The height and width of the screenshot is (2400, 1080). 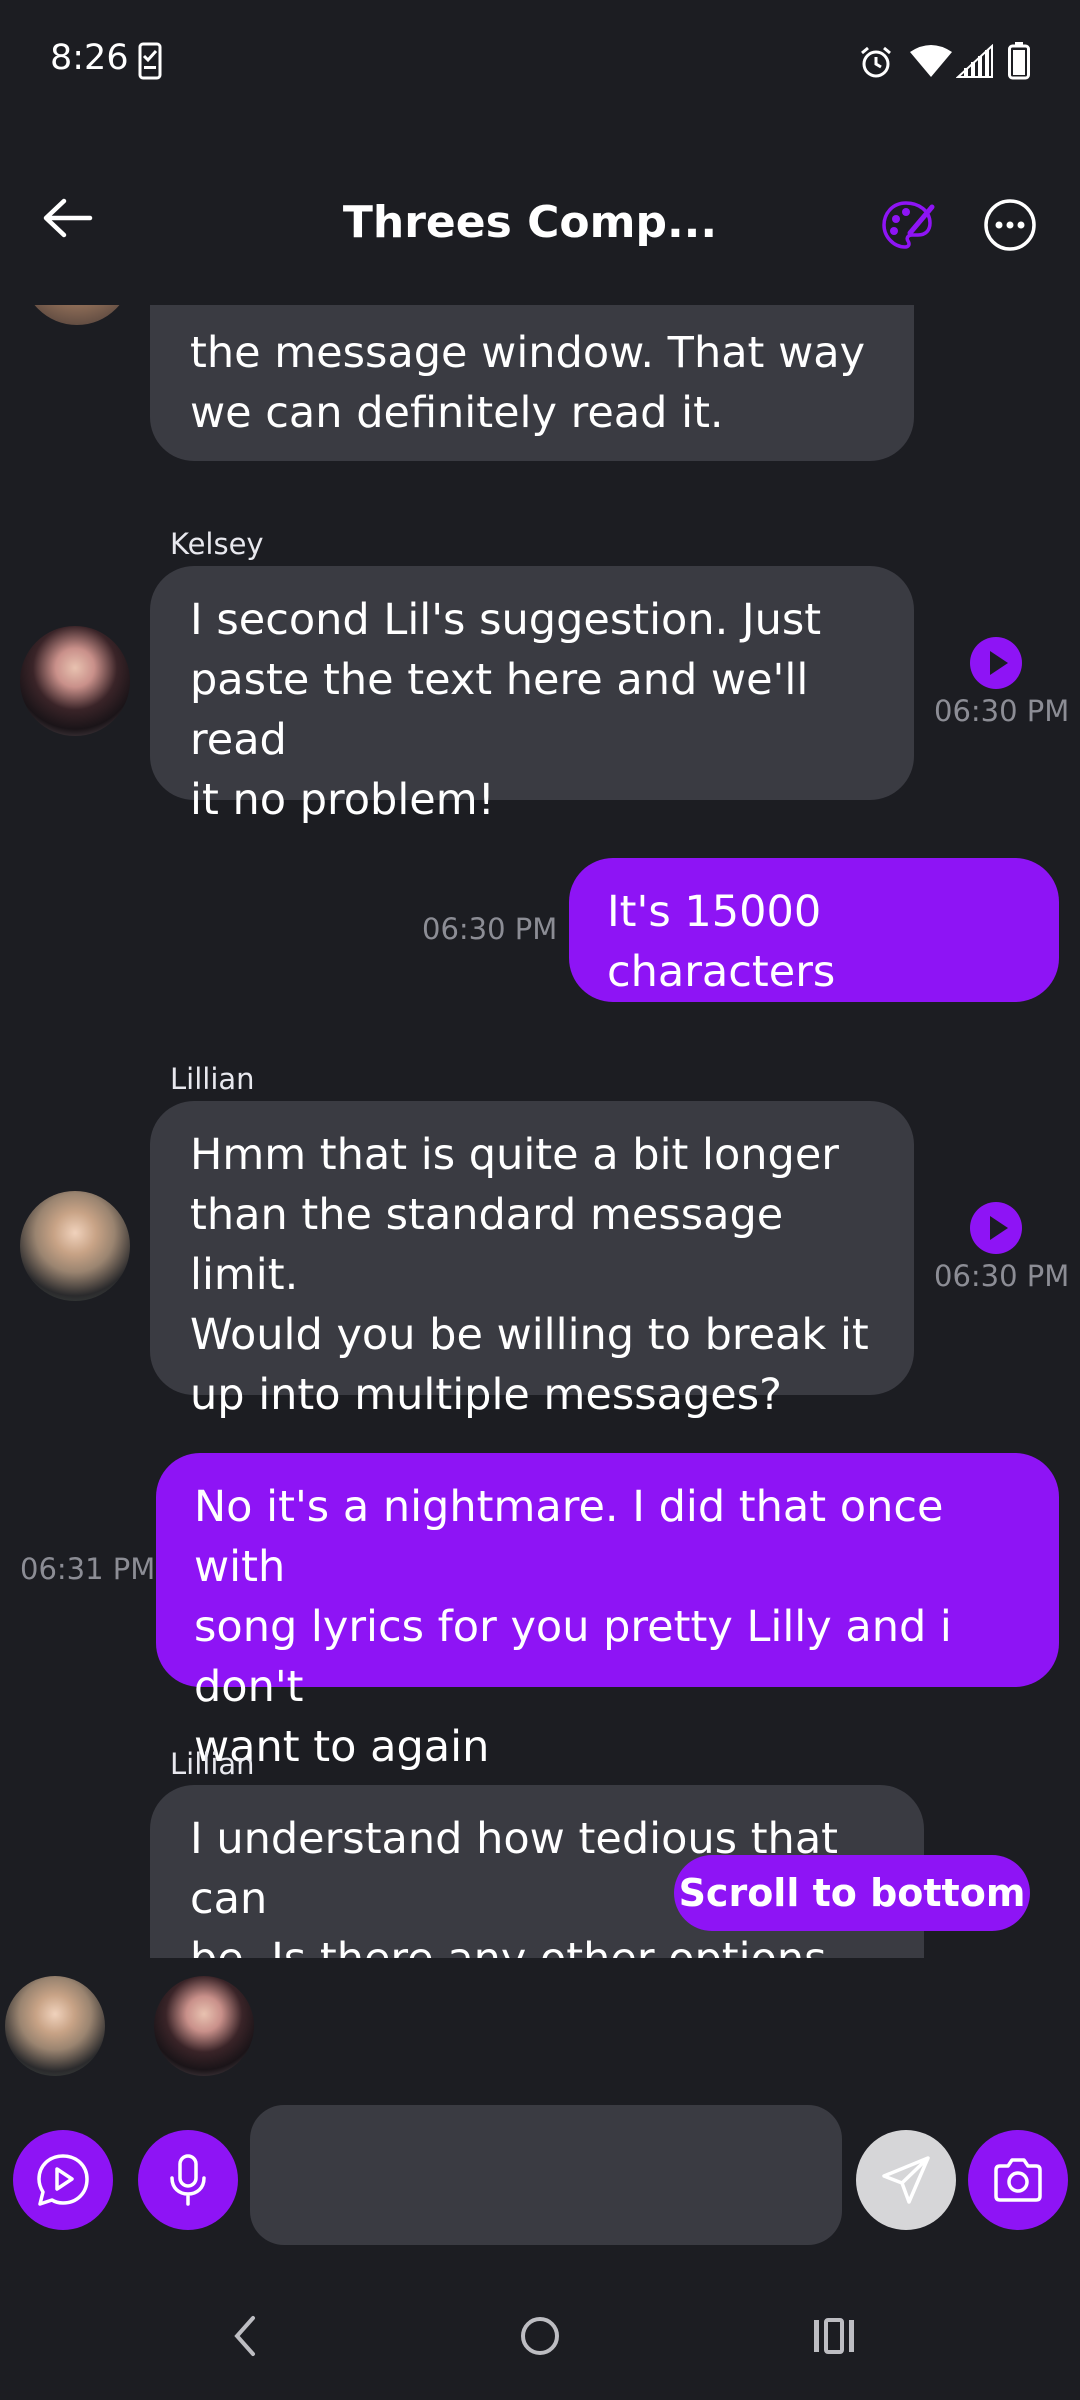 What do you see at coordinates (68, 218) in the screenshot?
I see `back-arrow-icon` at bounding box center [68, 218].